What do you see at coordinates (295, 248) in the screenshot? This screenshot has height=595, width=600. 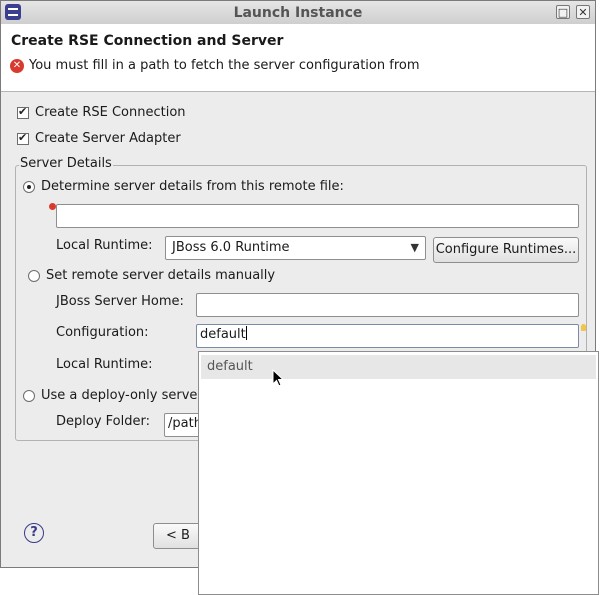 I see `local-runtime-select: JBoss 6.0 Runtime ▼` at bounding box center [295, 248].